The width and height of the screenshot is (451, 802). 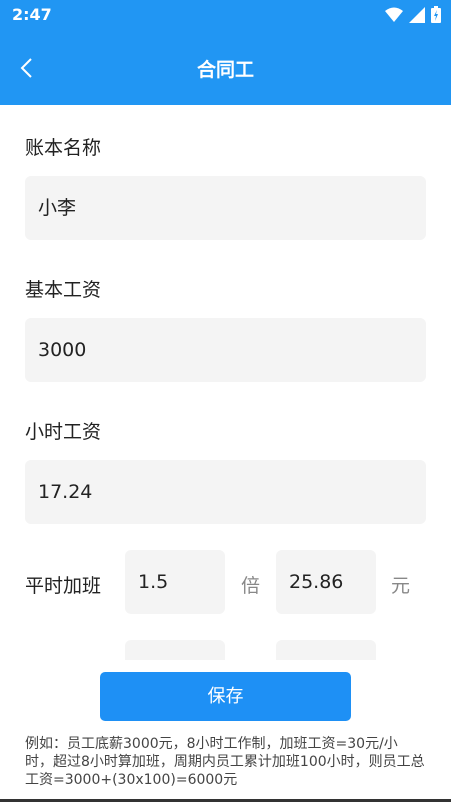 I want to click on amount-unit: 元, so click(x=401, y=586).